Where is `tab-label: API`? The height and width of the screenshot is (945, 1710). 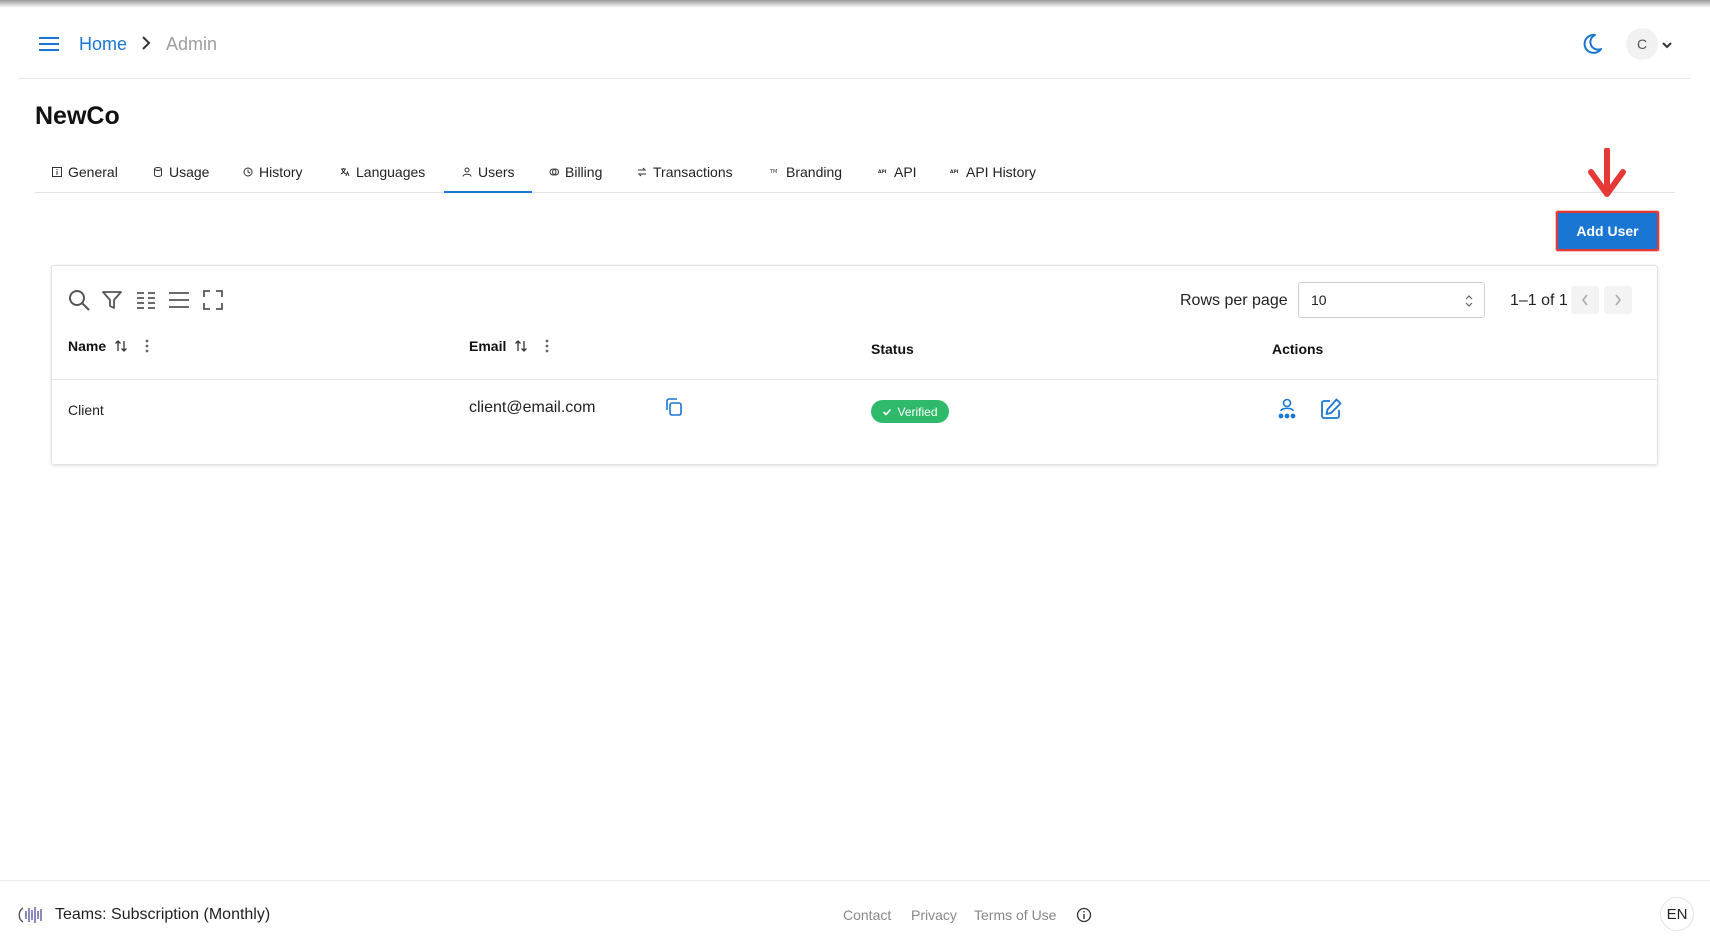 tab-label: API is located at coordinates (905, 172).